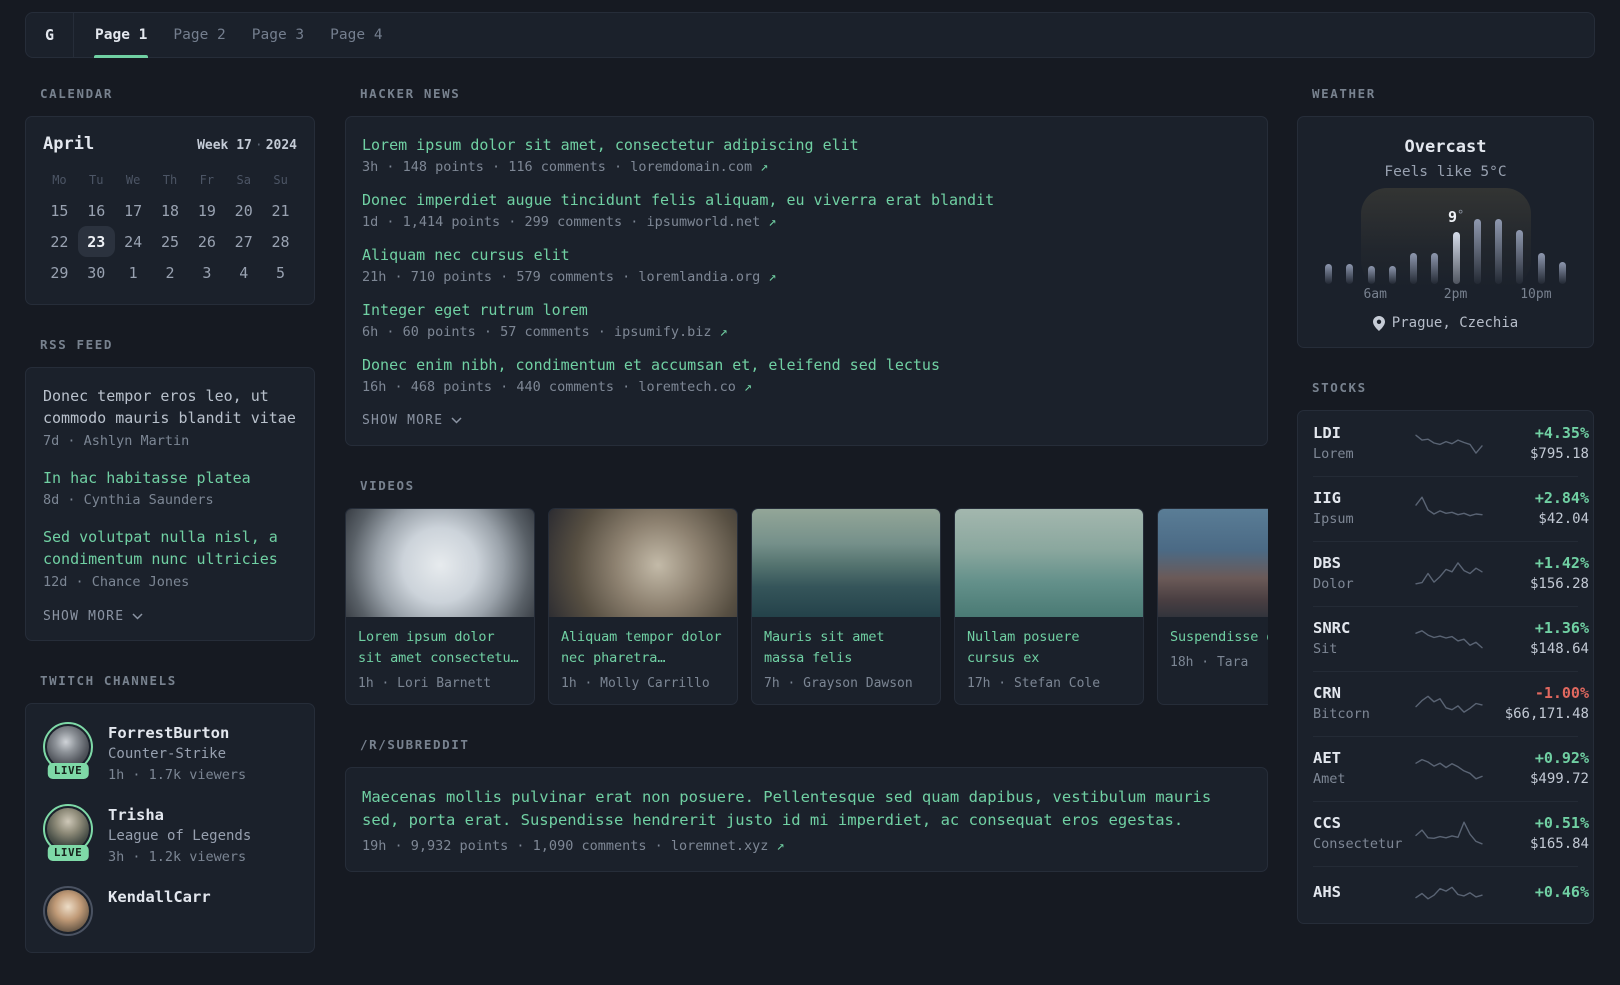  Describe the element at coordinates (199, 35) in the screenshot. I see `tab-page-2: Page 2` at that location.